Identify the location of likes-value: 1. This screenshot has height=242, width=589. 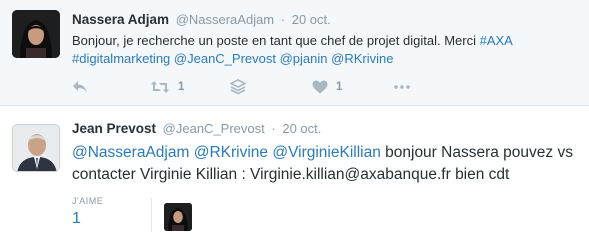
(76, 218).